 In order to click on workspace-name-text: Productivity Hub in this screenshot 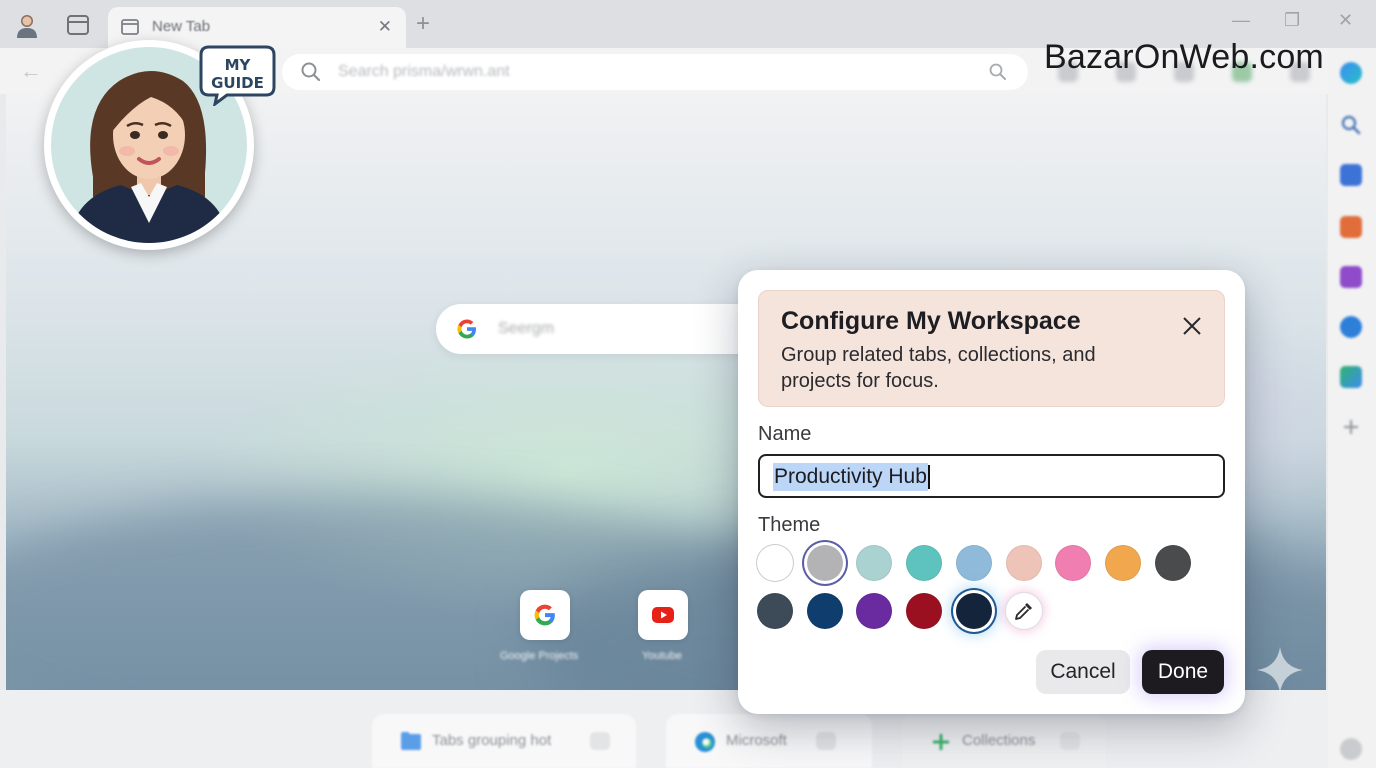, I will do `click(850, 476)`.